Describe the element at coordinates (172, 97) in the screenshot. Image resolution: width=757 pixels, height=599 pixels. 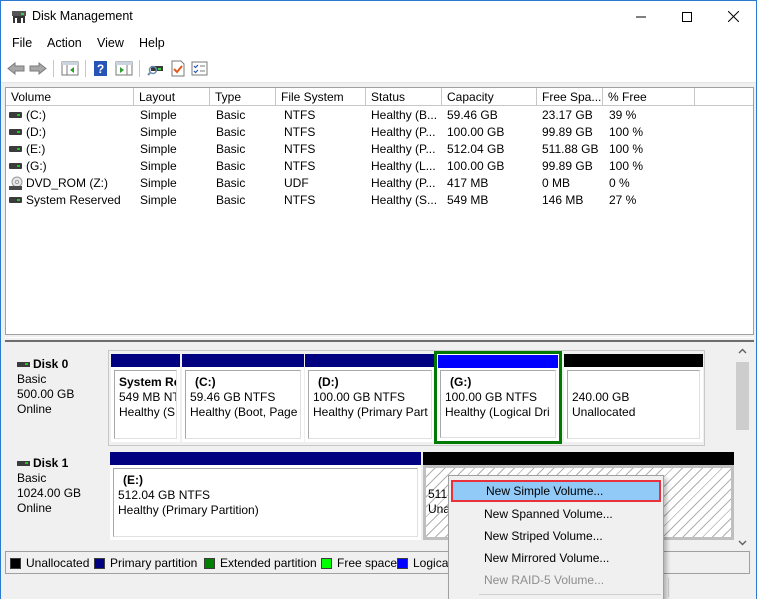
I see `column-header-layout: Layout` at that location.